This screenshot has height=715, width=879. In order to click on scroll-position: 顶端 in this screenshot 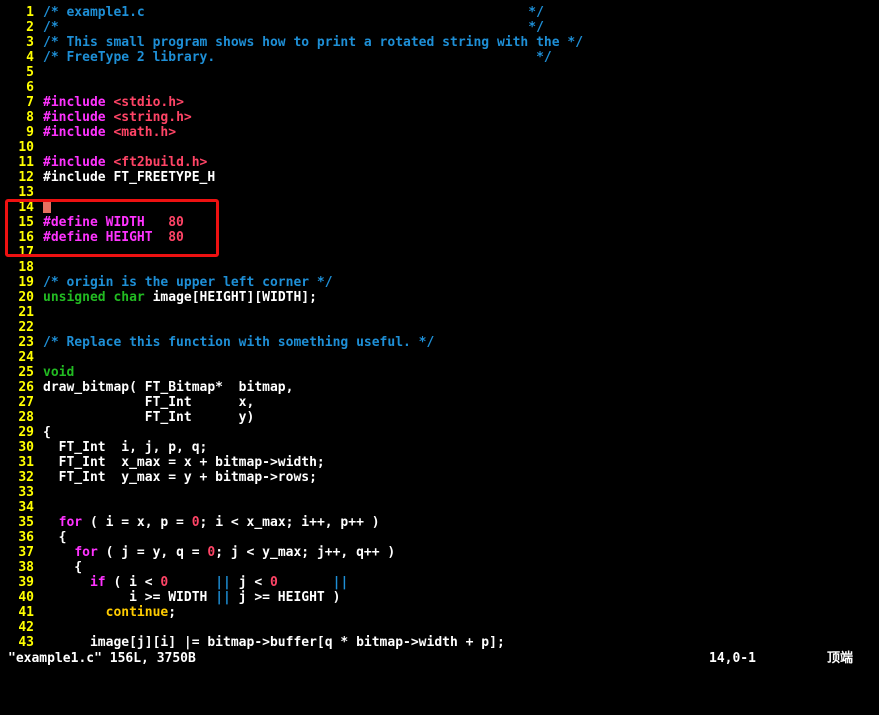, I will do `click(840, 658)`.